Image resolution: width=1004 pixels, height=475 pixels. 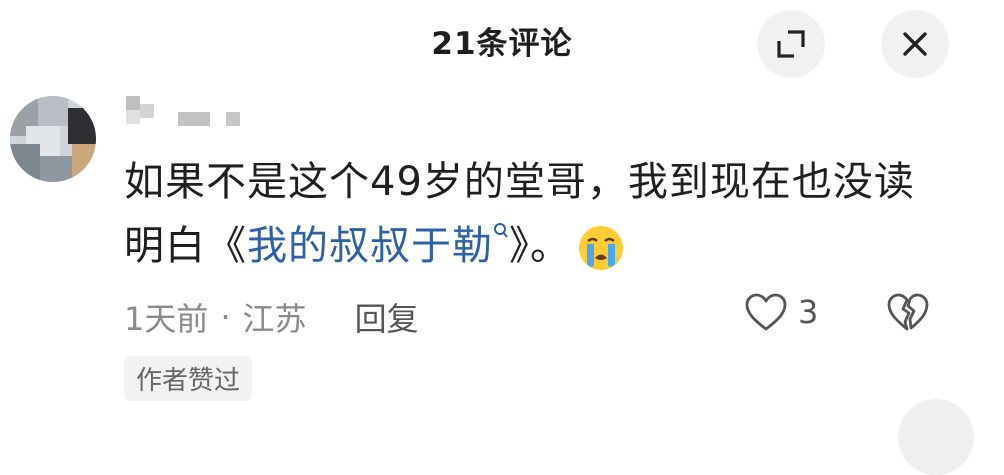 I want to click on comment-location: 江苏, so click(x=274, y=319).